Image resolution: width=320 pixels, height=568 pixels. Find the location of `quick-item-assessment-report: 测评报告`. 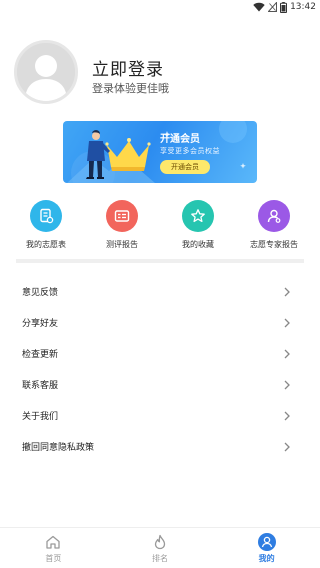

quick-item-assessment-report: 测评报告 is located at coordinates (122, 229).